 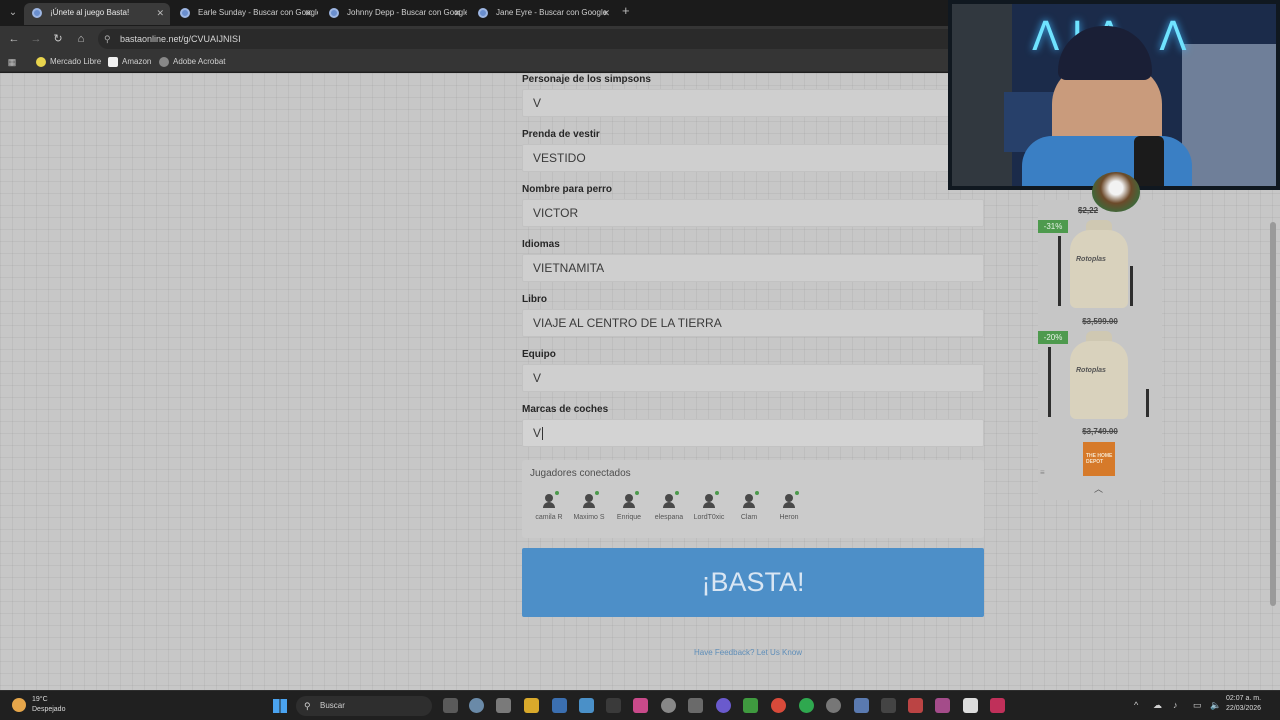 I want to click on cloud-icon: ☁, so click(x=1157, y=705).